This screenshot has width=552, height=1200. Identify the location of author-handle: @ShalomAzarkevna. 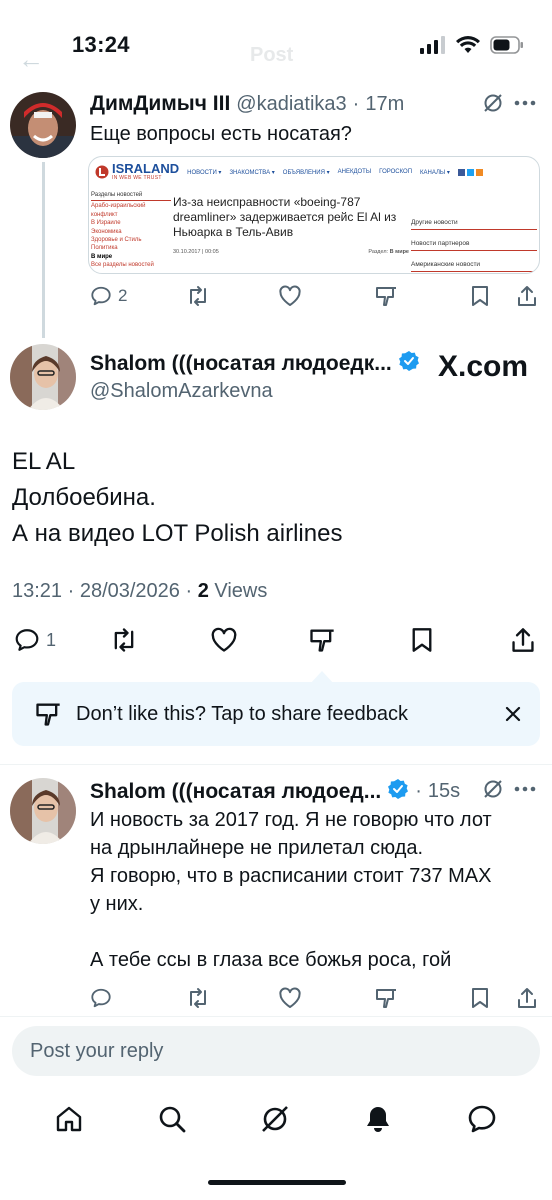
(181, 391).